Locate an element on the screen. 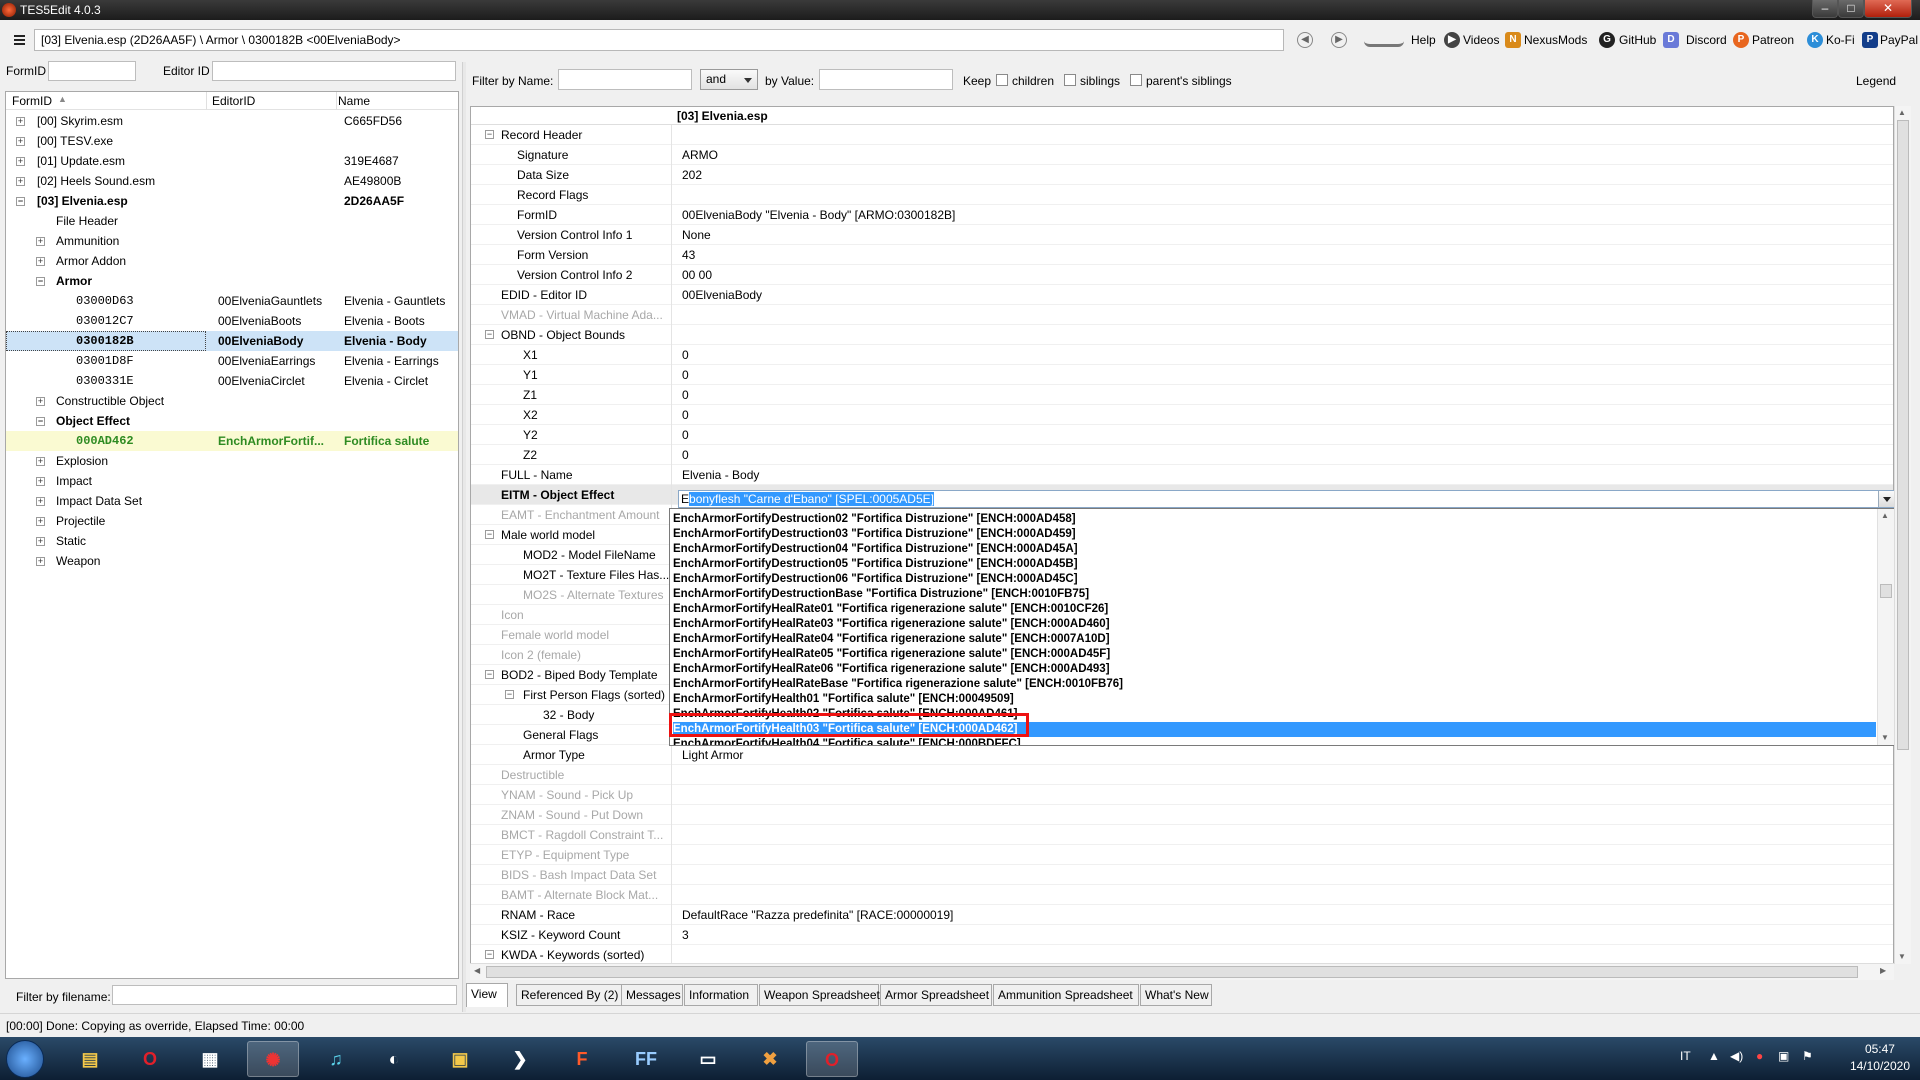  media-icon: ◐ is located at coordinates (394, 1059).